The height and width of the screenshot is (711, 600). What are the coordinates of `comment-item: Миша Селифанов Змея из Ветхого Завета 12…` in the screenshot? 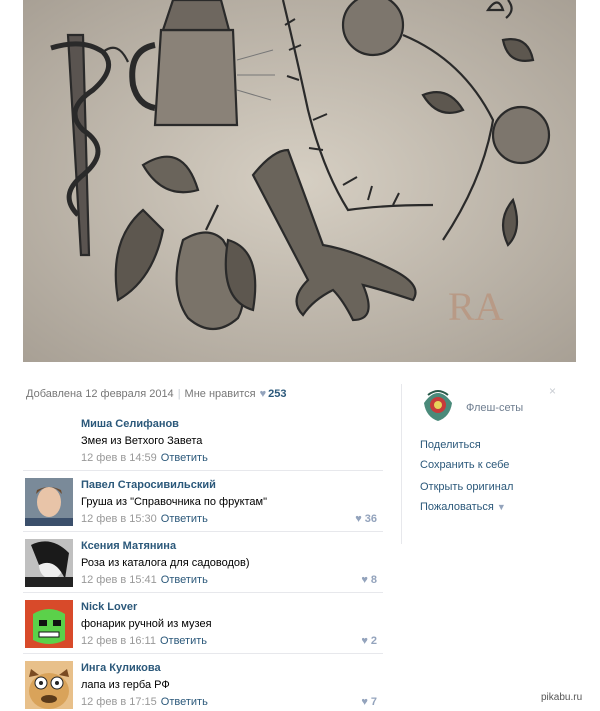 It's located at (203, 440).